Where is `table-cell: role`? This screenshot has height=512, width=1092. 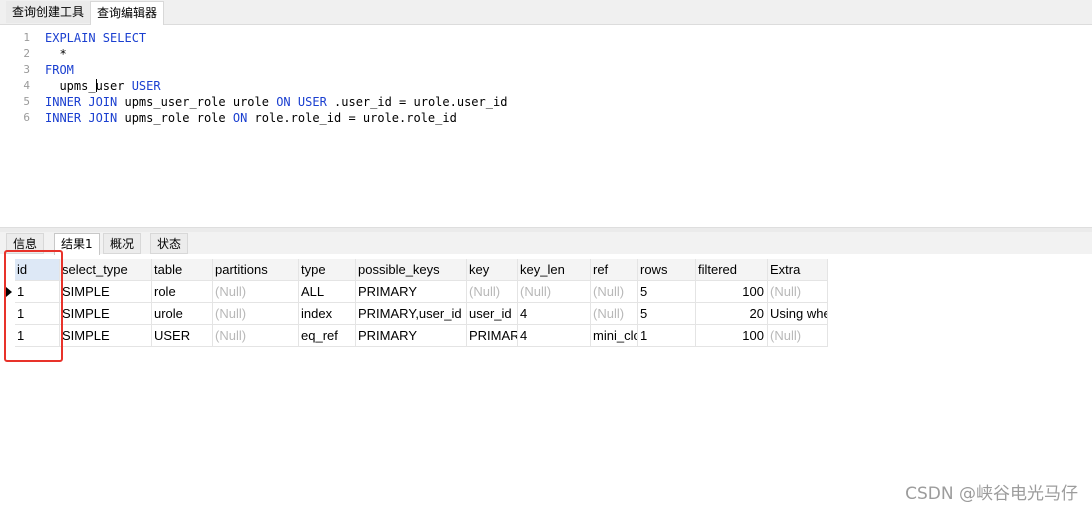 table-cell: role is located at coordinates (182, 292).